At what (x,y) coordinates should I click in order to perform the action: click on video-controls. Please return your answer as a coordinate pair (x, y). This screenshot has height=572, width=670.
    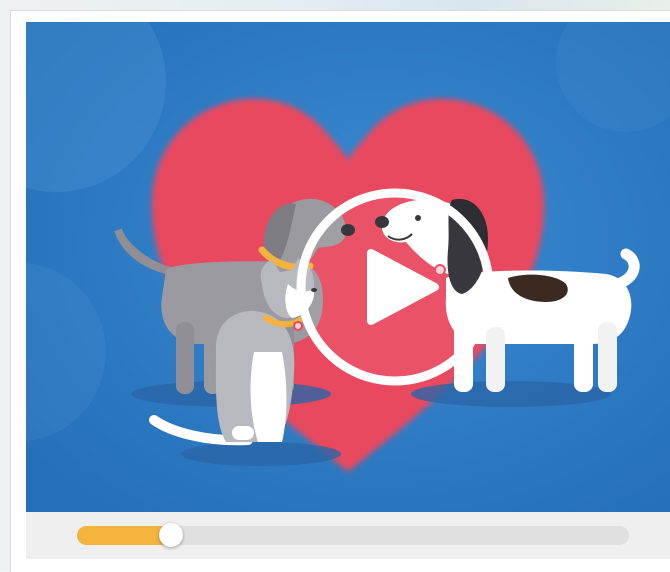
    Looking at the image, I should click on (348, 535).